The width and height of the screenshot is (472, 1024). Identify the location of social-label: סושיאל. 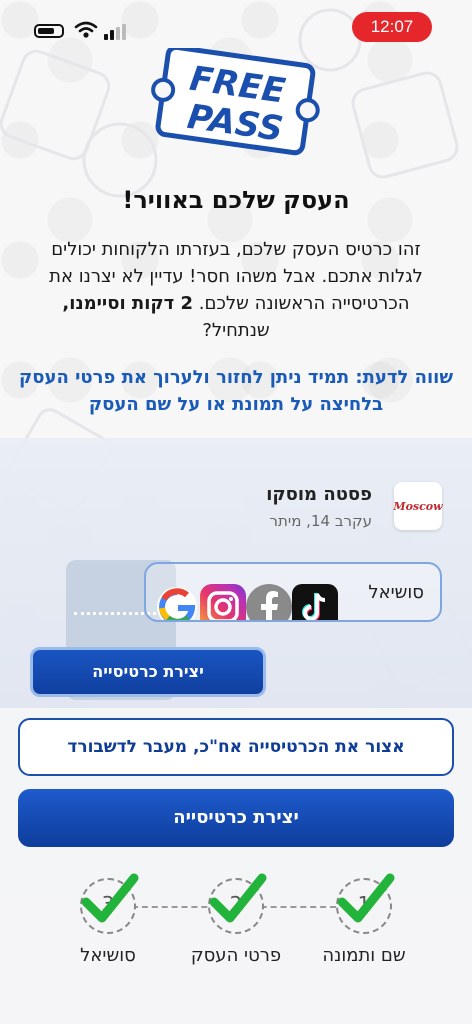
(396, 592).